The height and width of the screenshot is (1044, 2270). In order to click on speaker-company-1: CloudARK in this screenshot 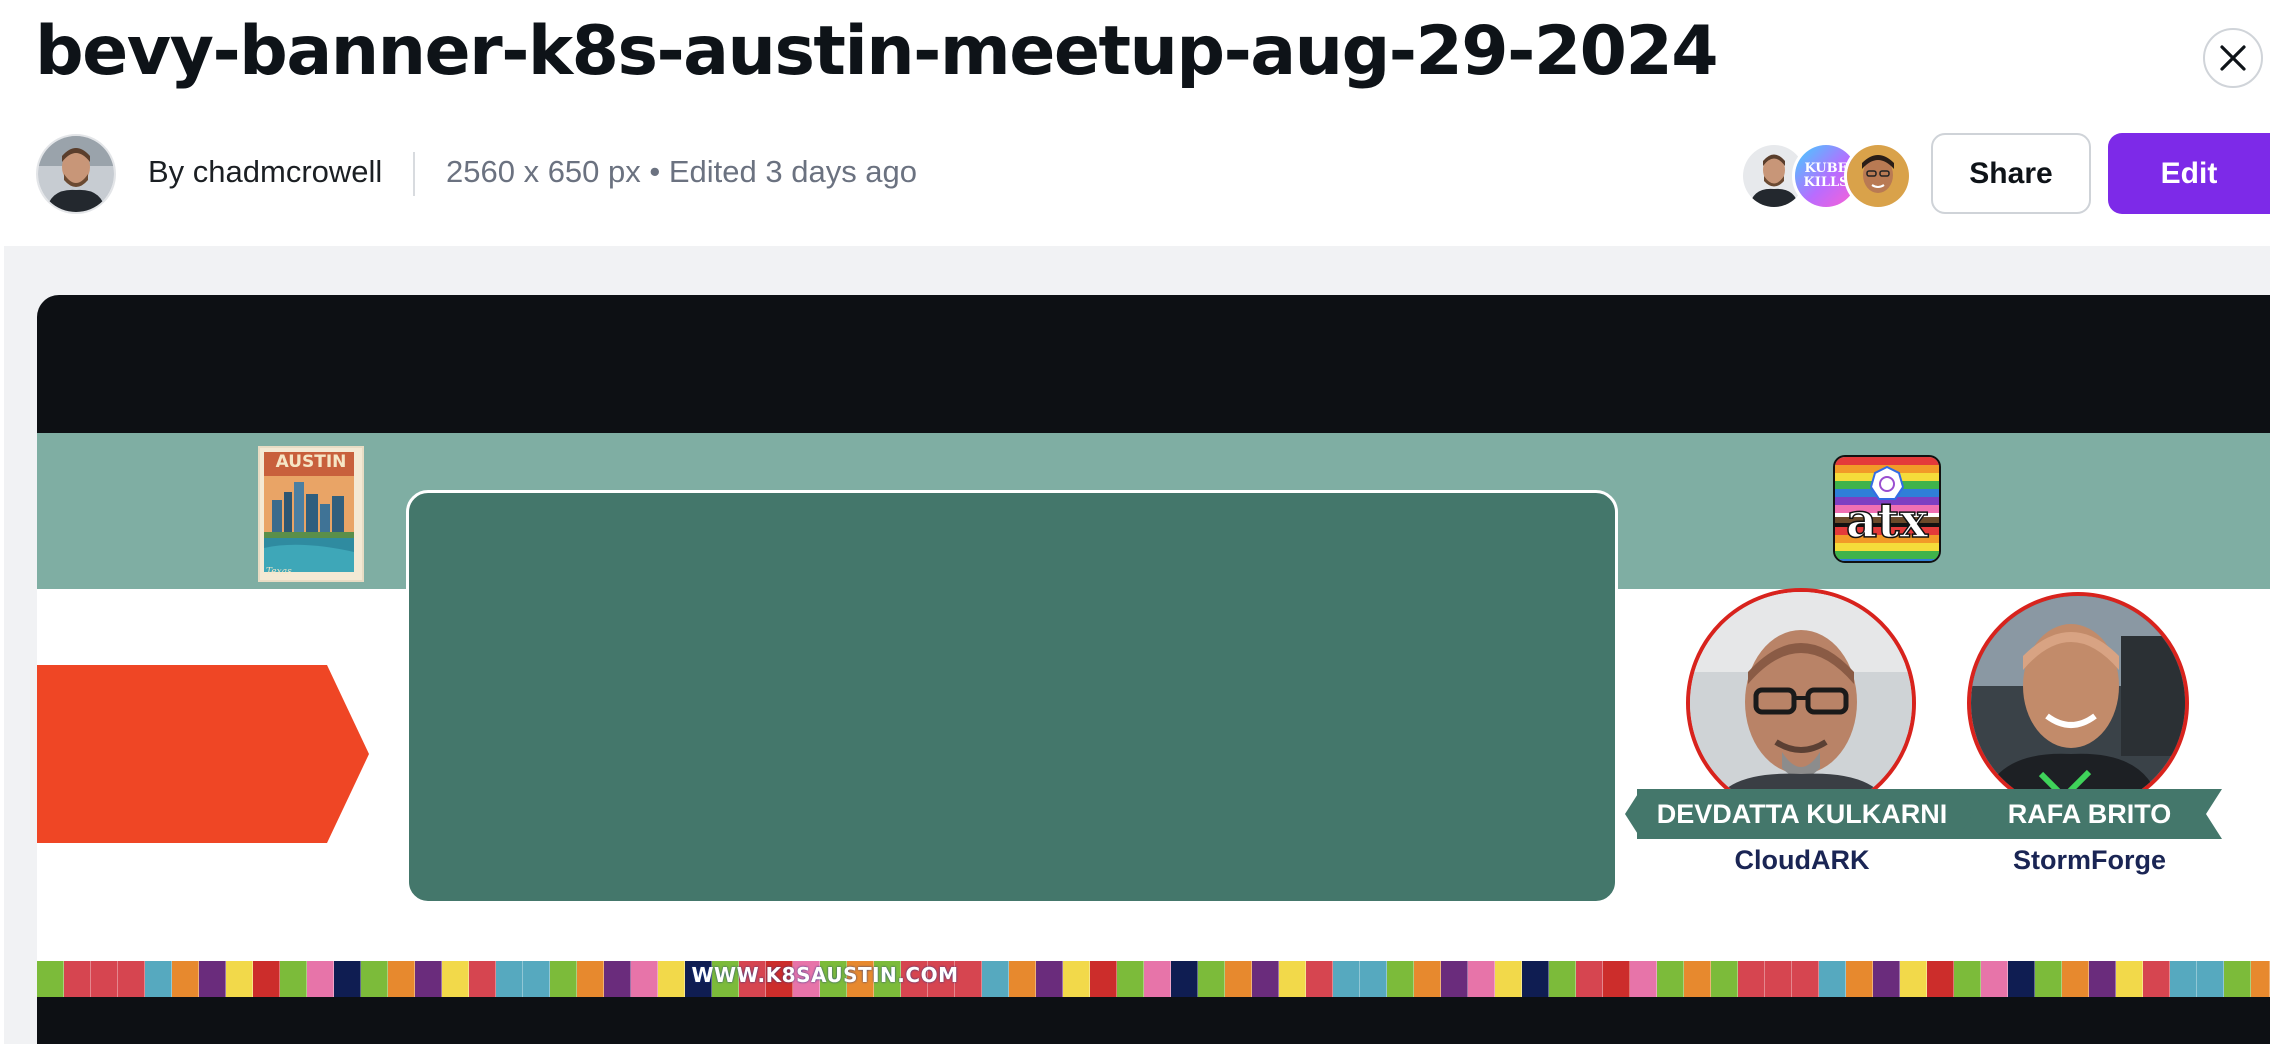, I will do `click(1802, 860)`.